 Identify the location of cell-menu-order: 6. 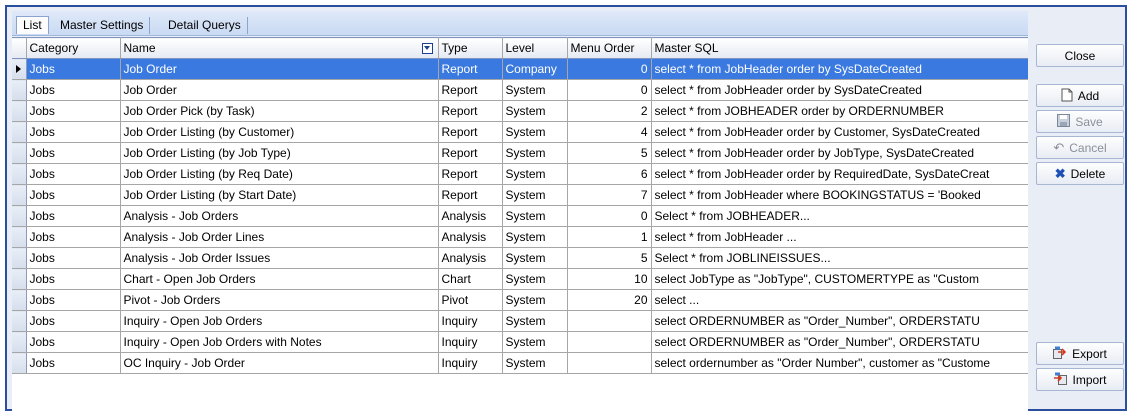
(609, 174).